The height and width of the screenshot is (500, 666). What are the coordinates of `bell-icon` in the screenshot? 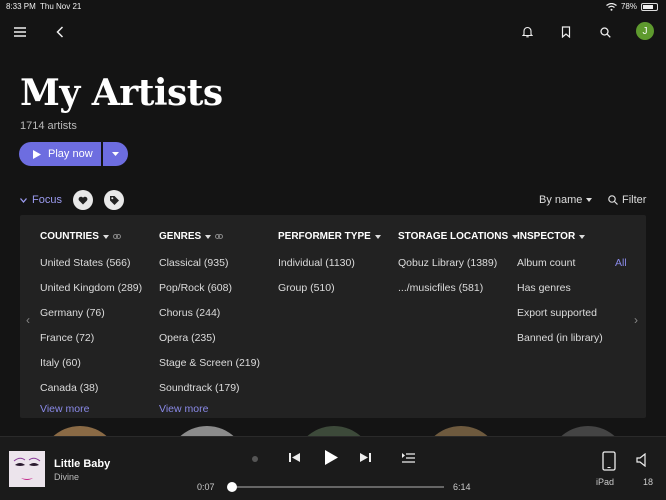 It's located at (527, 32).